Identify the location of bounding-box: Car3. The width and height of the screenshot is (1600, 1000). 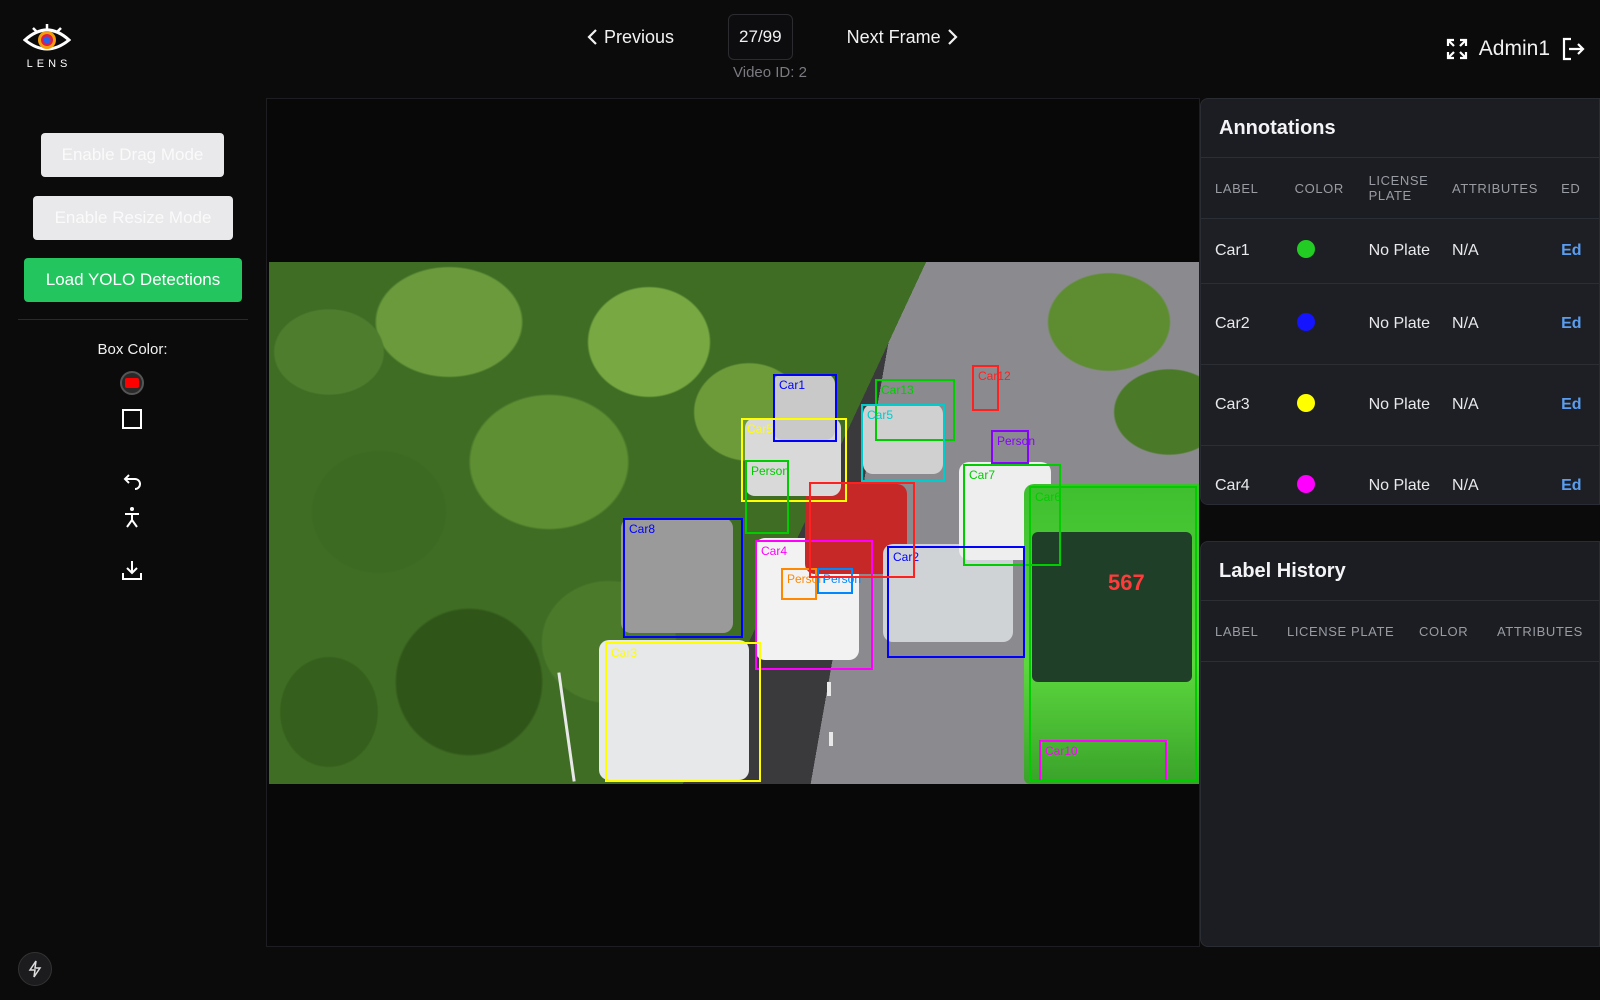
(683, 712).